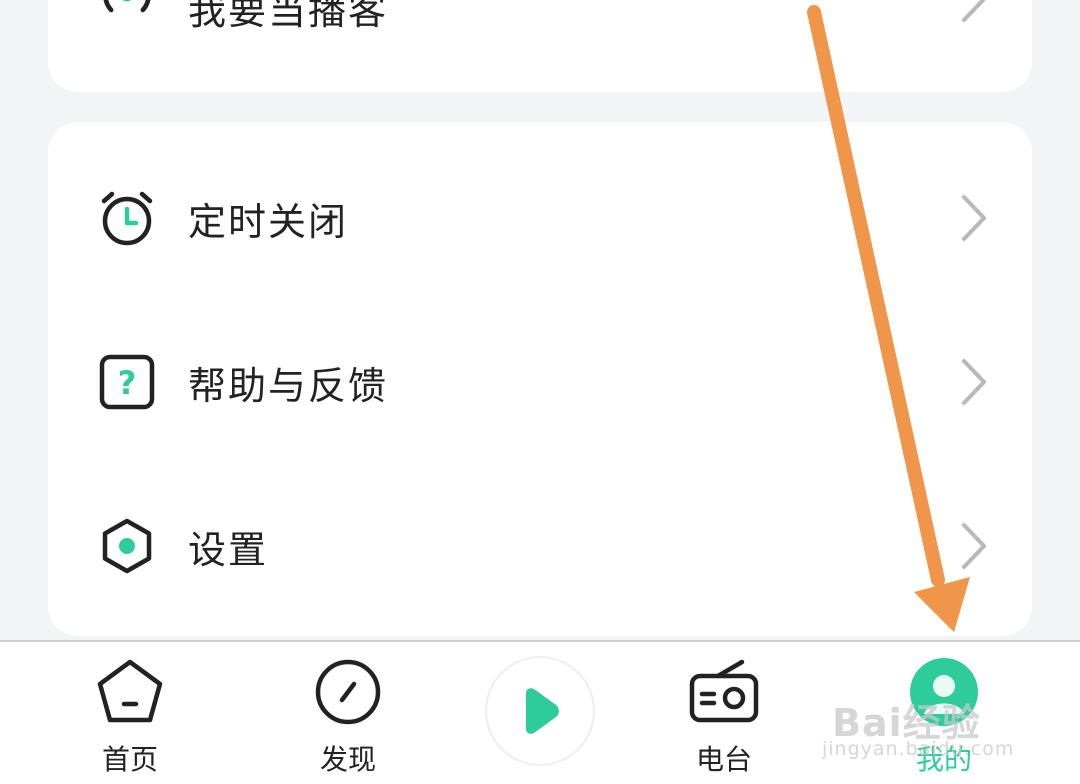  I want to click on tab-radio: 电台, so click(724, 713).